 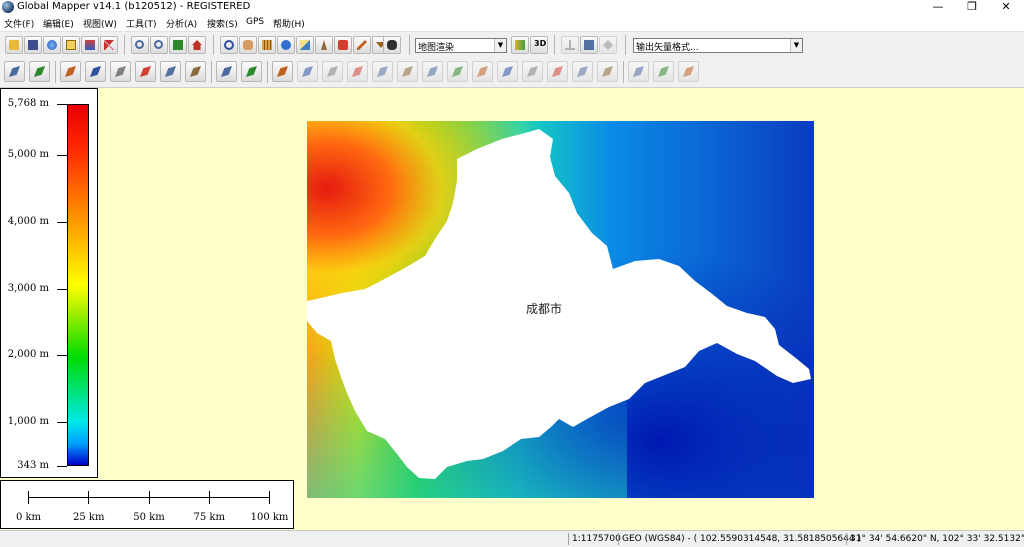 What do you see at coordinates (557, 71) in the screenshot?
I see `fill-button` at bounding box center [557, 71].